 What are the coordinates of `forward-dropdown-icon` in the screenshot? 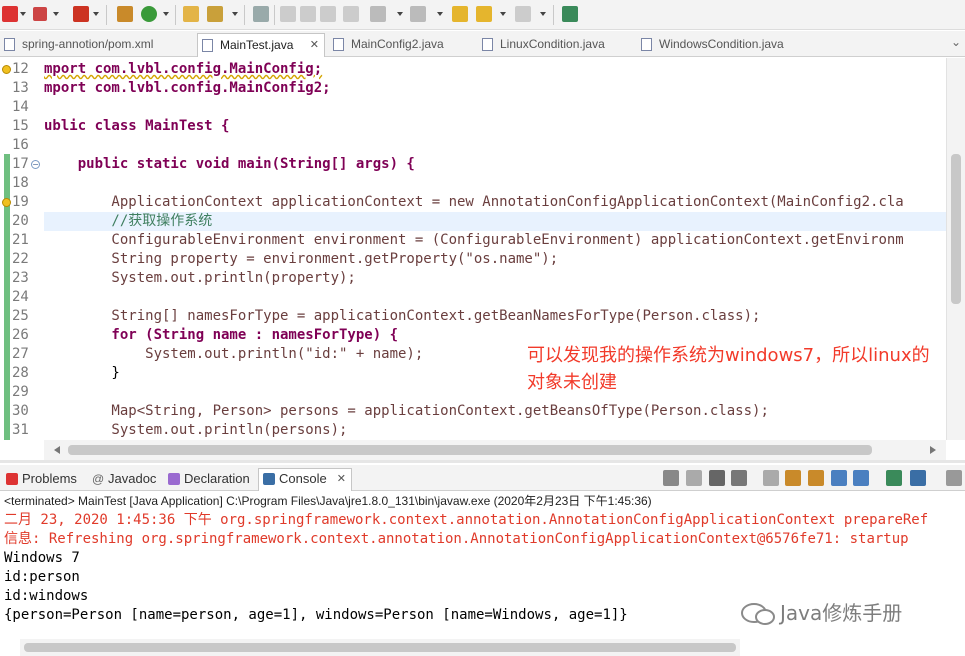 It's located at (543, 14).